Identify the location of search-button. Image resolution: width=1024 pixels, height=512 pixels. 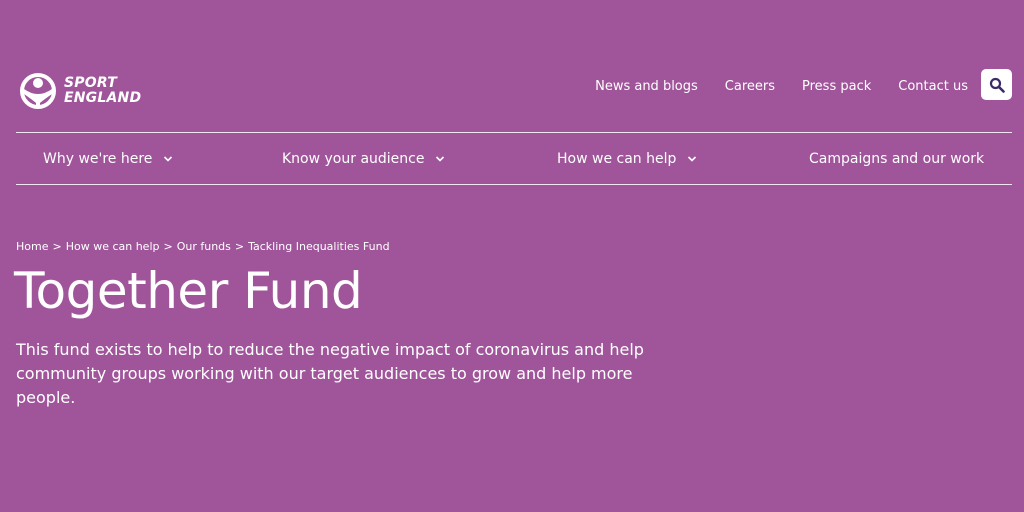
(996, 84).